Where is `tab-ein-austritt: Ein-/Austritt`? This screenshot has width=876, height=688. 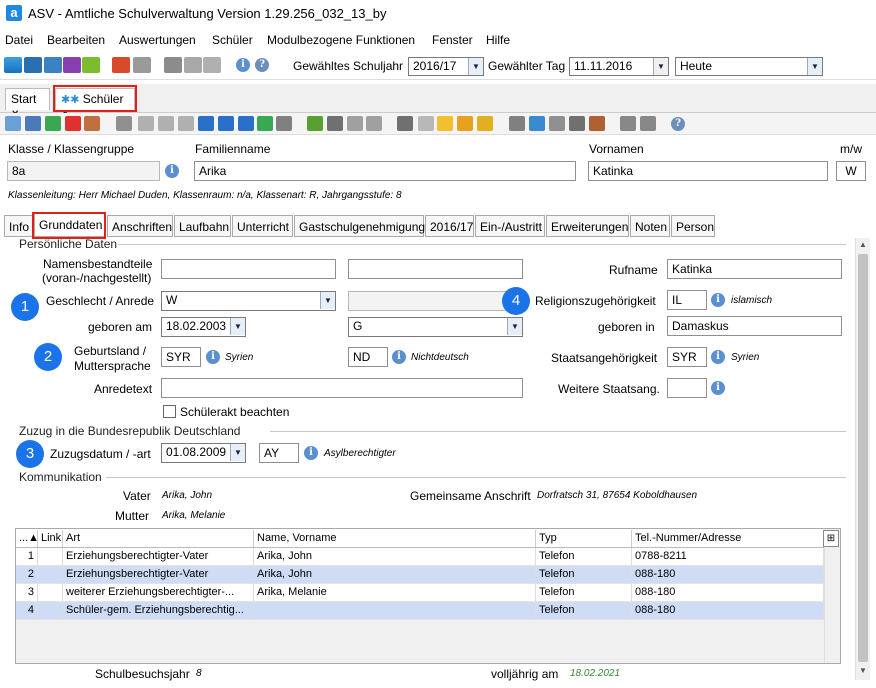
tab-ein-austritt: Ein-/Austritt is located at coordinates (510, 226).